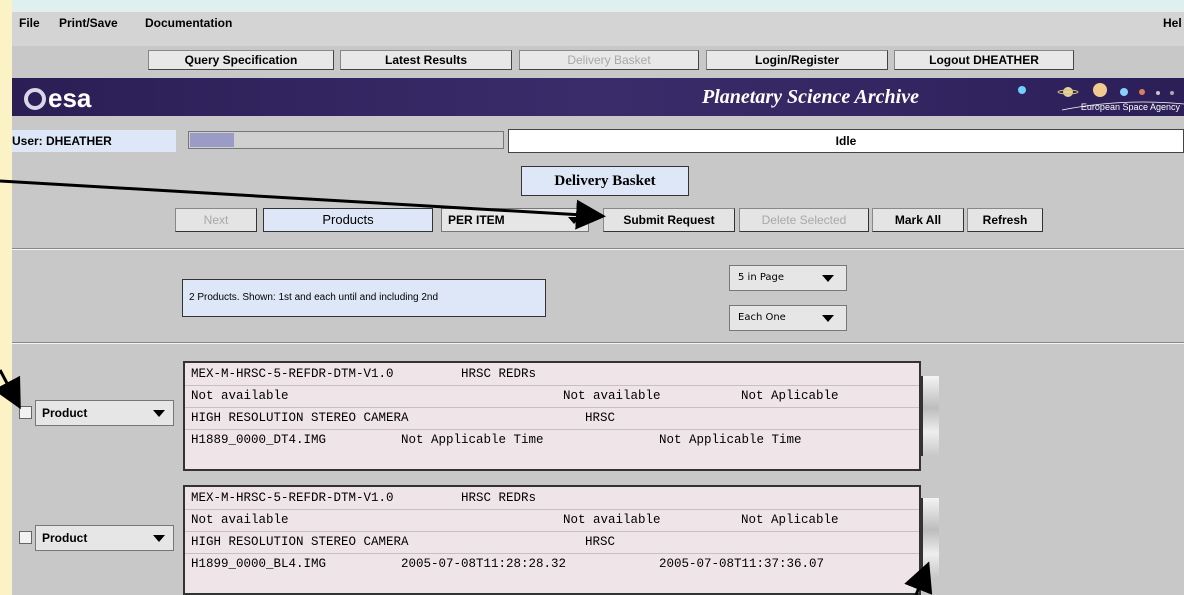 The image size is (1184, 595). What do you see at coordinates (984, 60) in the screenshot?
I see `logout-button: Logout DHEATHER` at bounding box center [984, 60].